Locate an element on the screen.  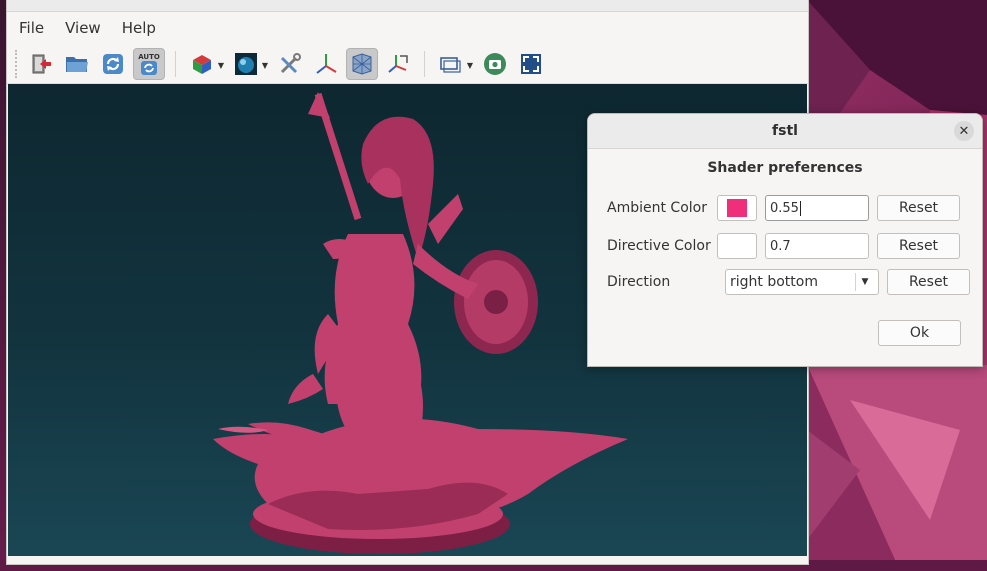
projection-button: ▼ is located at coordinates (454, 64).